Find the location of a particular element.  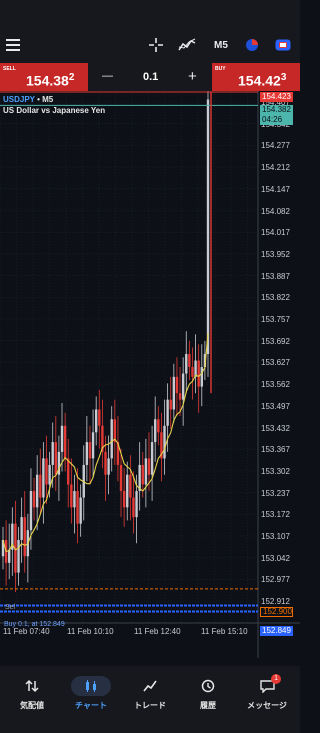

price-tick: 153.887 is located at coordinates (275, 276).